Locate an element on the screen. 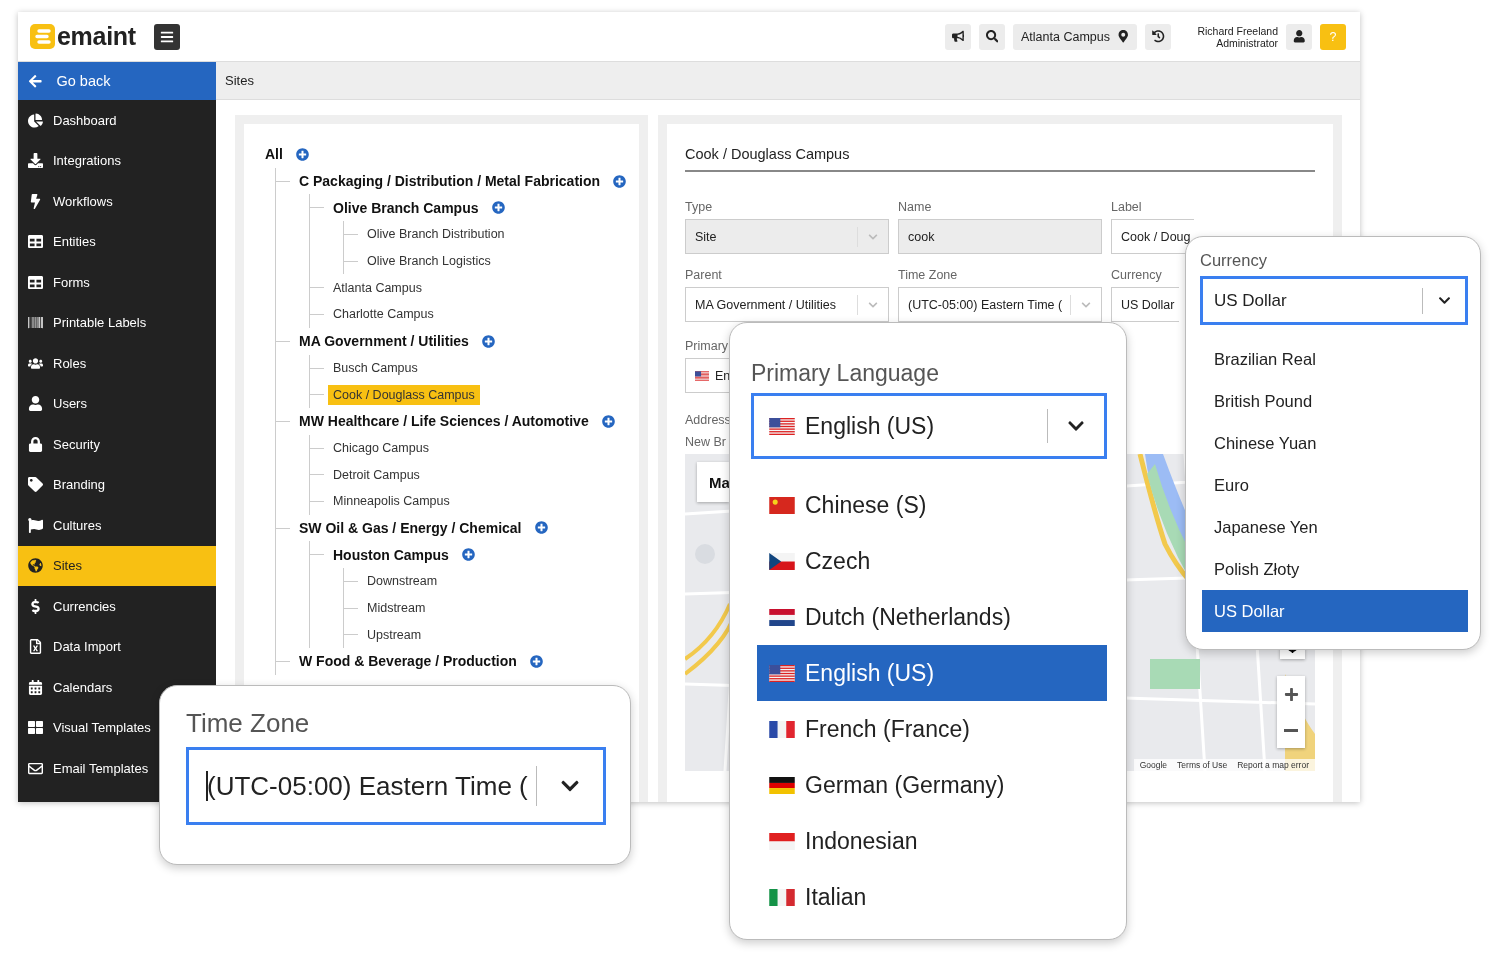 The width and height of the screenshot is (1500, 962). user-role: Administrator is located at coordinates (1247, 42).